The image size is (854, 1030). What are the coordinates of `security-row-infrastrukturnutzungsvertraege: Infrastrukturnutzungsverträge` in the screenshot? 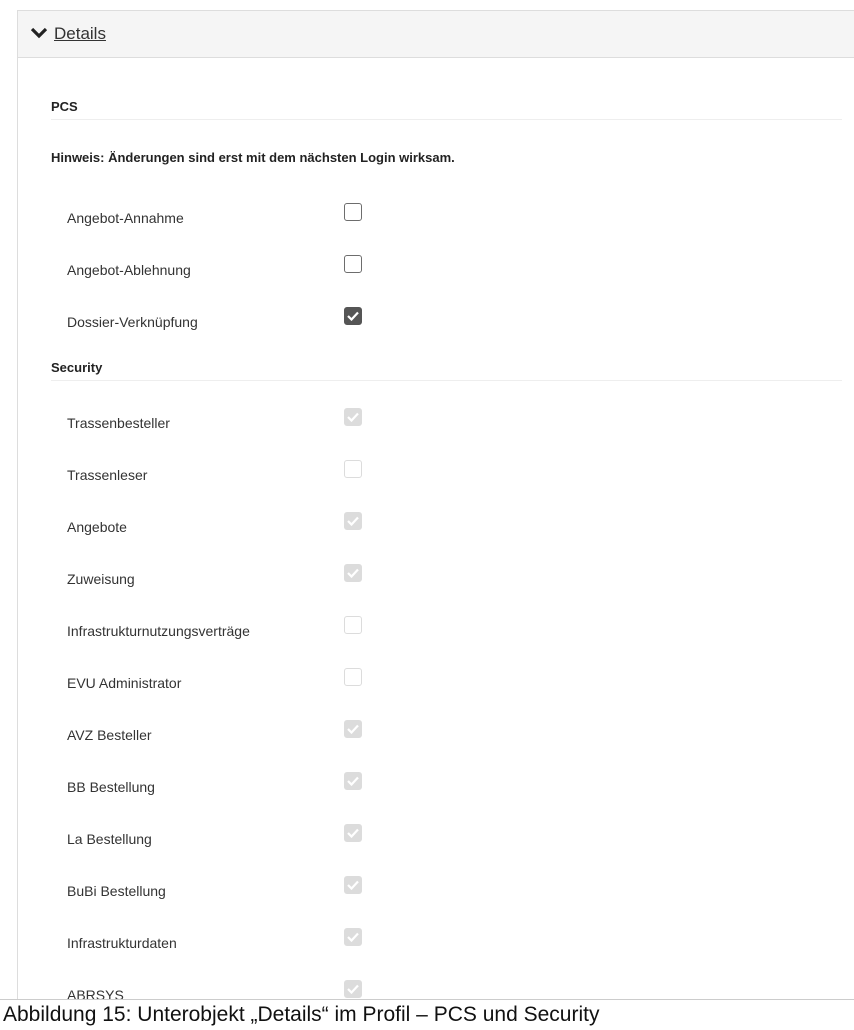 It's located at (436, 631).